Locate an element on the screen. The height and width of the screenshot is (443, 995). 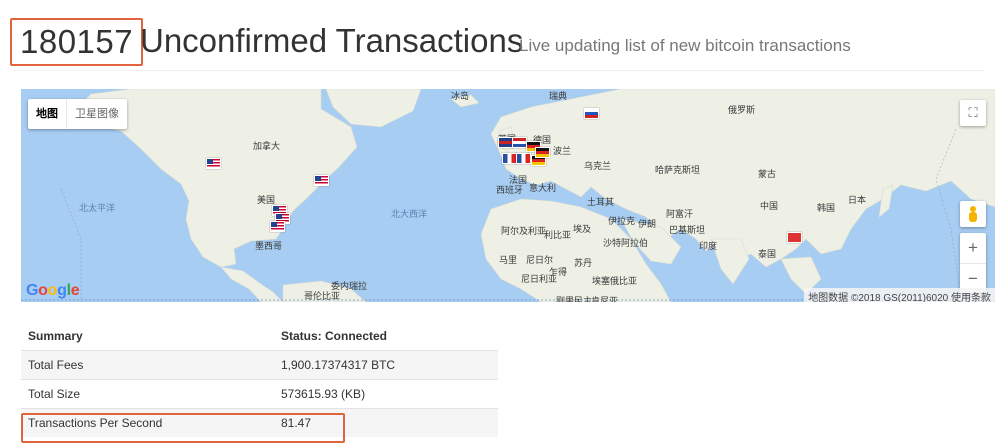
map-label-mali: 马里 is located at coordinates (508, 260).